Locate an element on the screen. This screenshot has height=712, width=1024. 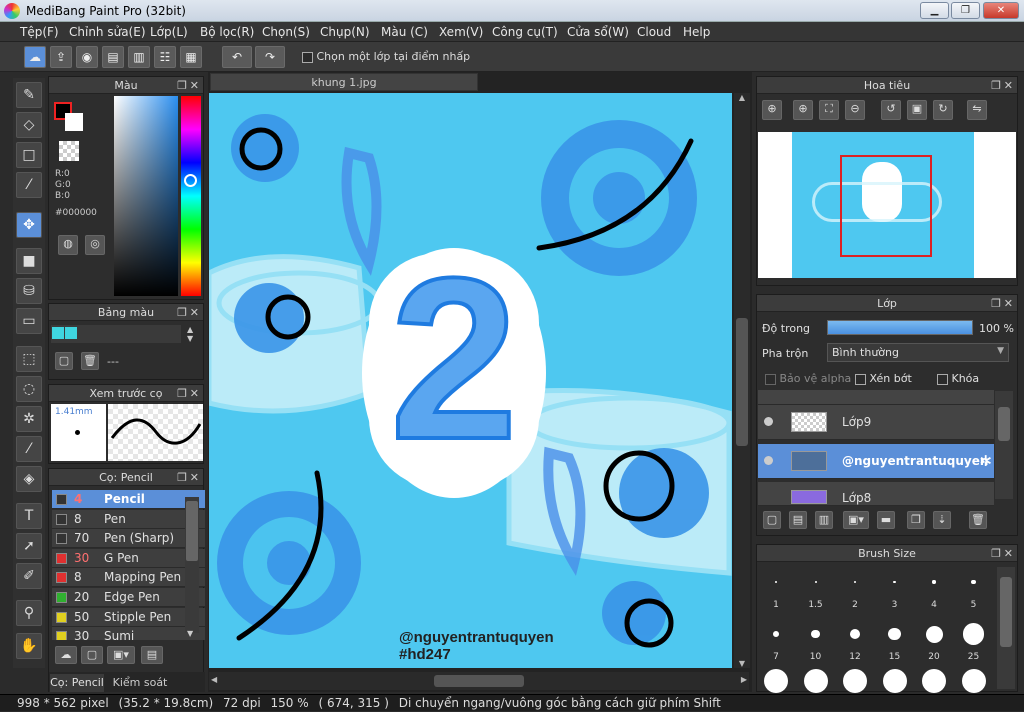
protect-alpha-checkbox is located at coordinates (770, 379).